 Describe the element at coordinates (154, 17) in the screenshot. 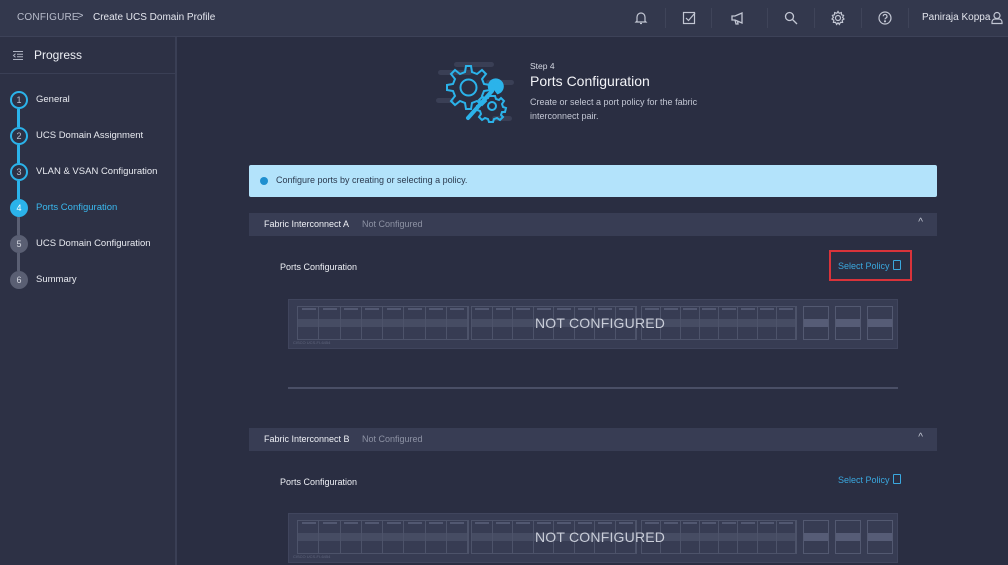

I see `breadcrumb-current-page: Create UCS Domain Profile` at that location.